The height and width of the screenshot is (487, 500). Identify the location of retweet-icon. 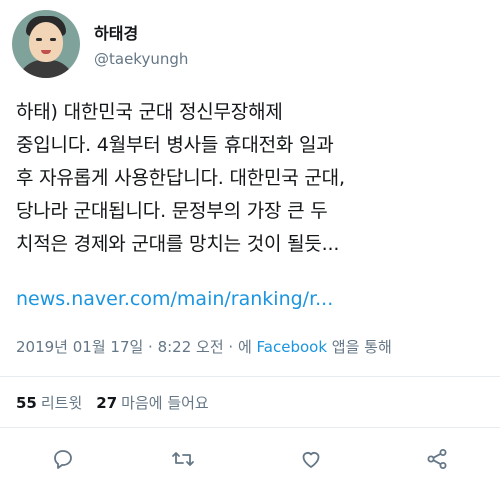
(183, 459).